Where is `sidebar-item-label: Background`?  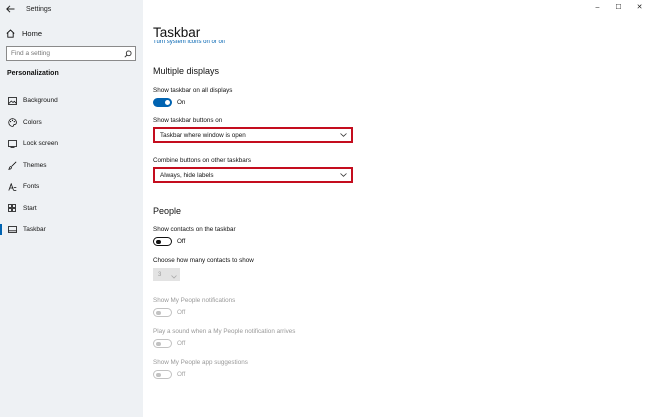
sidebar-item-label: Background is located at coordinates (40, 101).